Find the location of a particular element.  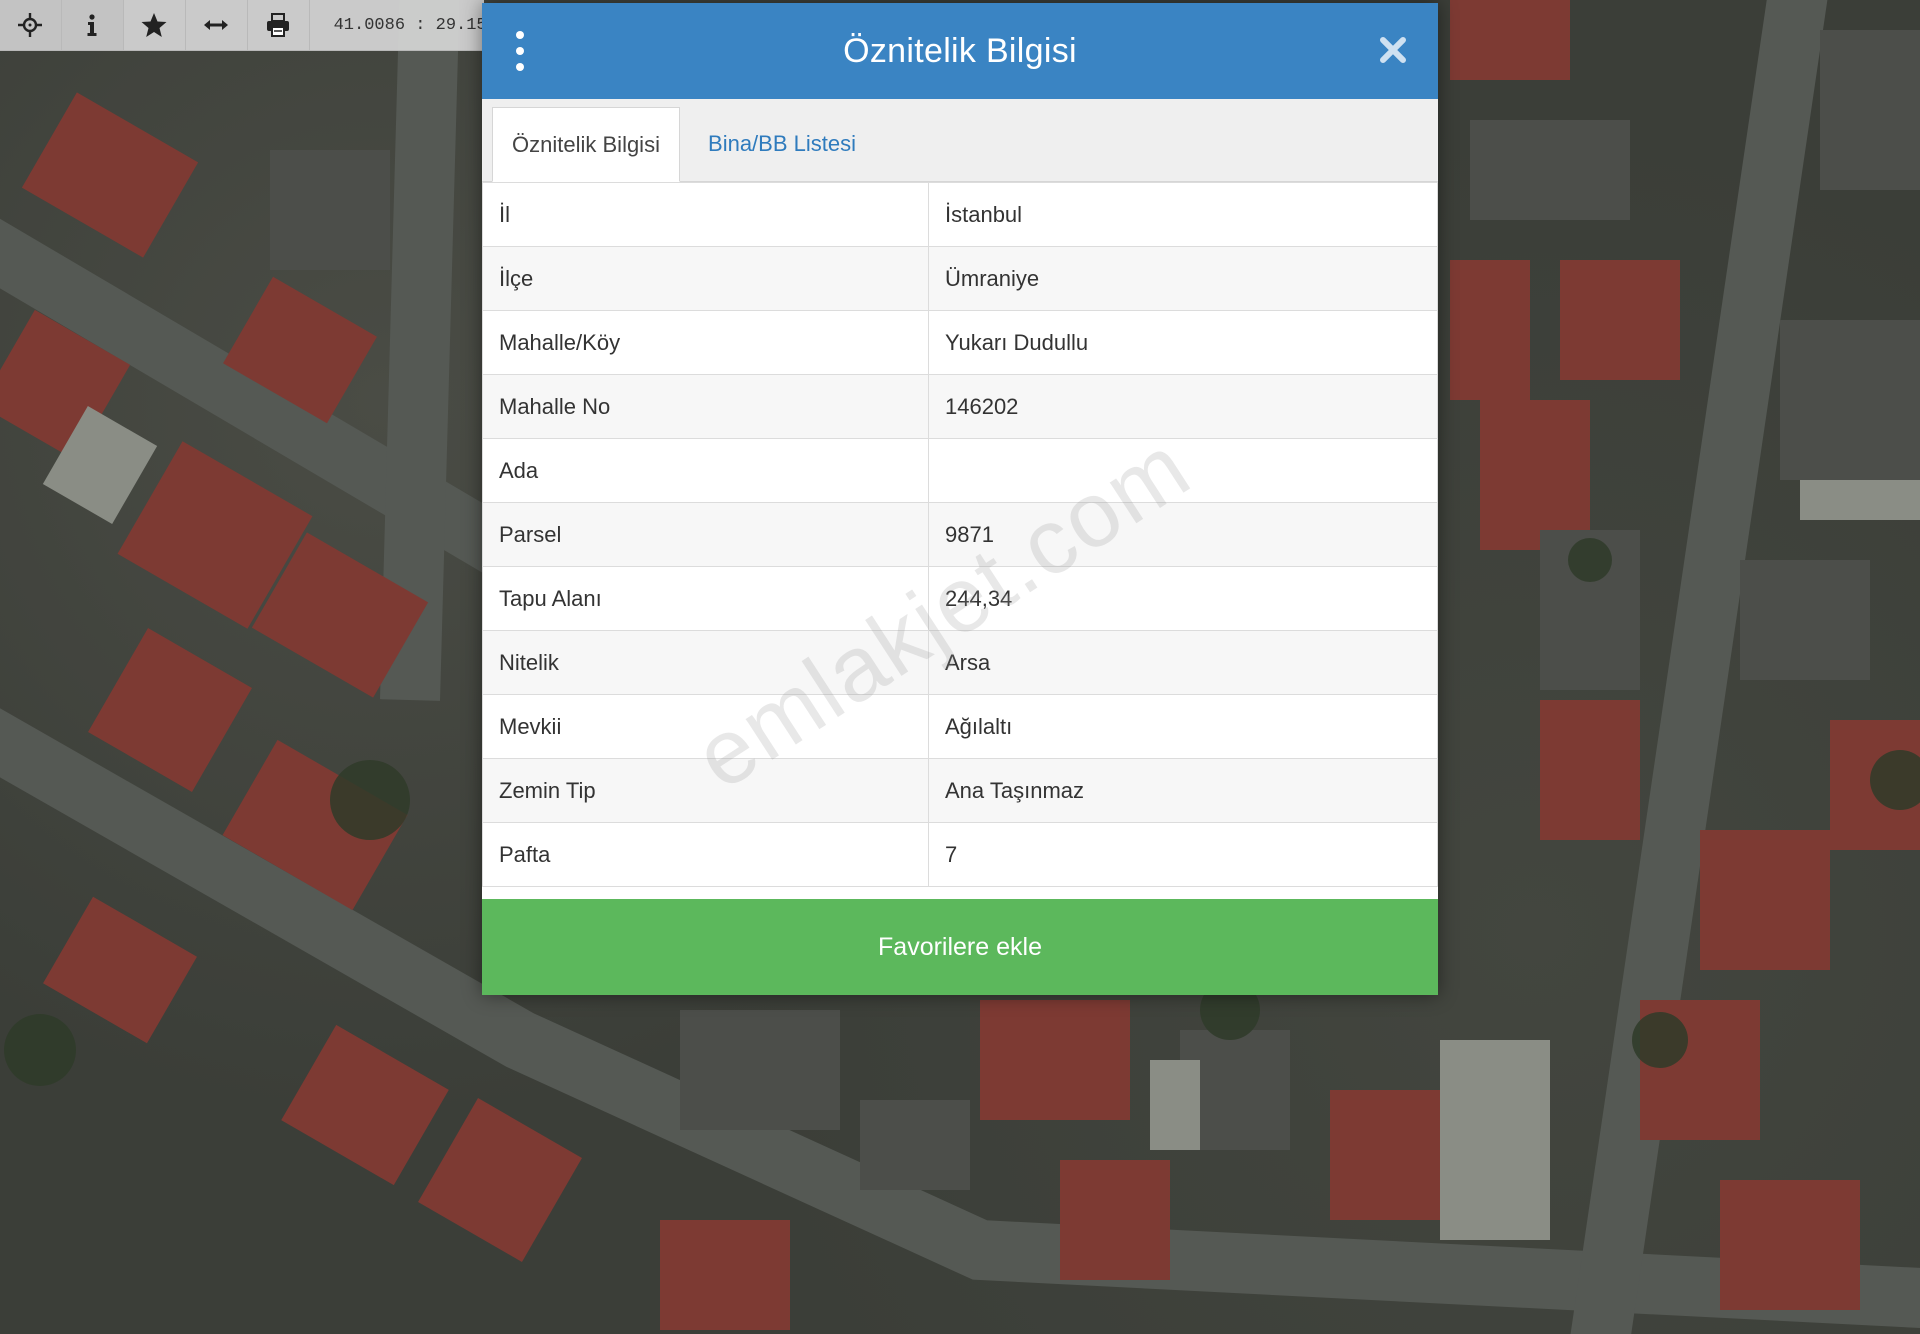

table-row: Tapu Alanı 244,34 is located at coordinates (960, 598).